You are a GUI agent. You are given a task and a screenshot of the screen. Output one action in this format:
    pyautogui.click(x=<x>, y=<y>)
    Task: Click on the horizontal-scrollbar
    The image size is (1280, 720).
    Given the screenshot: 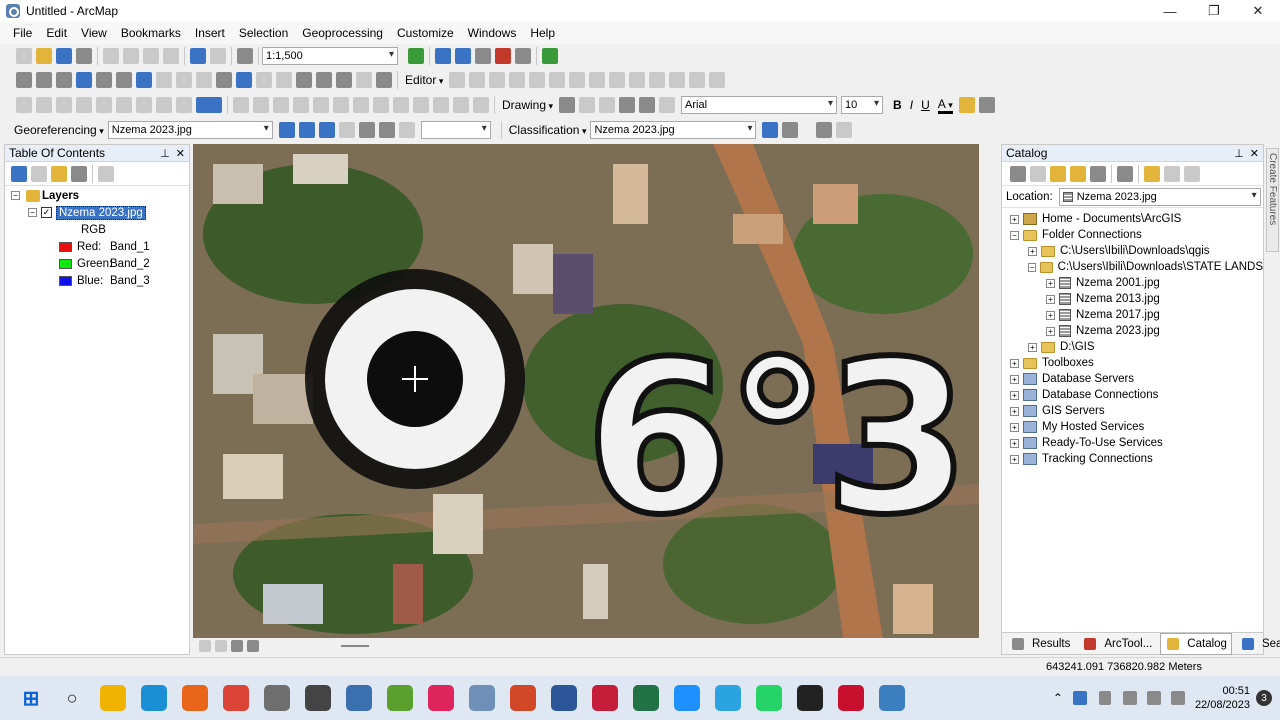 What is the action you would take?
    pyautogui.click(x=355, y=646)
    